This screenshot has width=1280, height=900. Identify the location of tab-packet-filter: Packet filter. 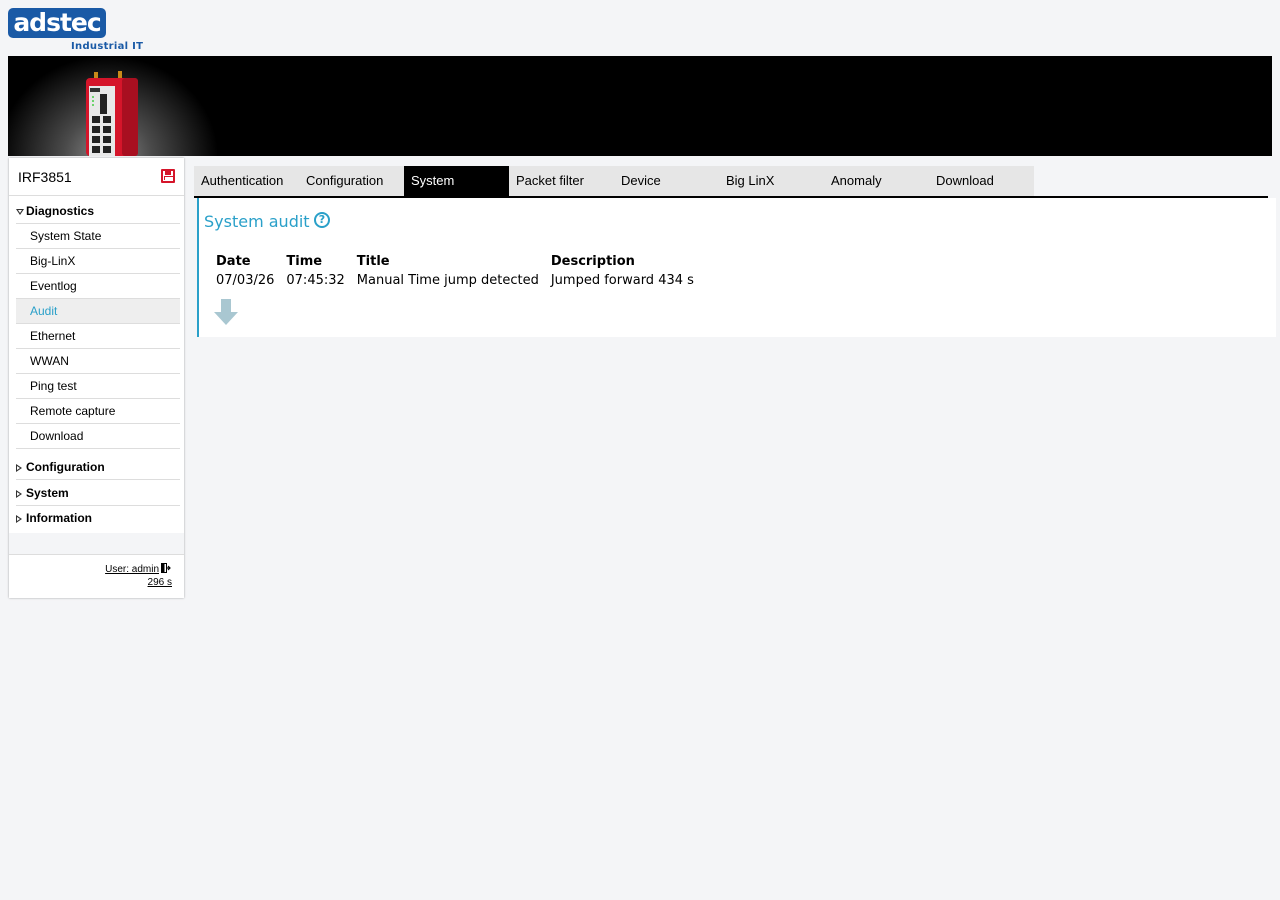
(561, 181).